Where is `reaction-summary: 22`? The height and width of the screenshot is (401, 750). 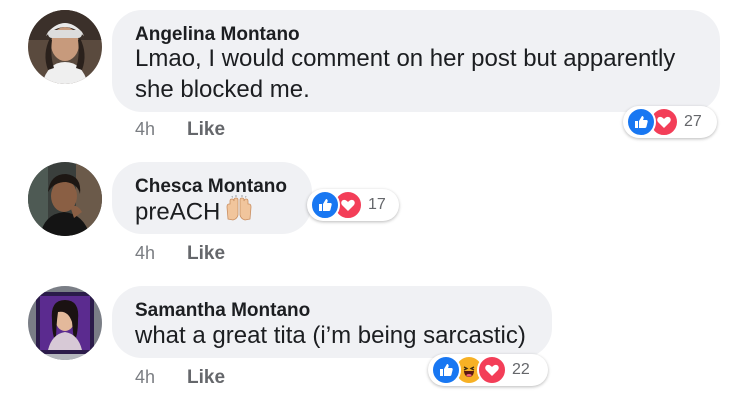 reaction-summary: 22 is located at coordinates (488, 370).